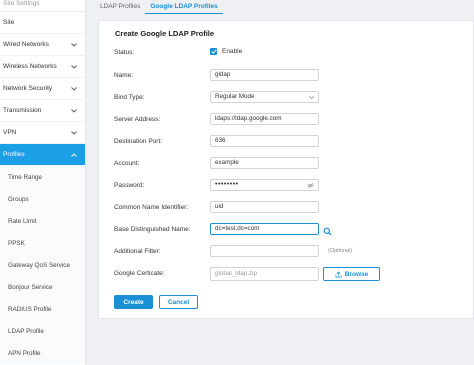 The image size is (474, 365). I want to click on sidebar-item-vpn: VPN, so click(42, 133).